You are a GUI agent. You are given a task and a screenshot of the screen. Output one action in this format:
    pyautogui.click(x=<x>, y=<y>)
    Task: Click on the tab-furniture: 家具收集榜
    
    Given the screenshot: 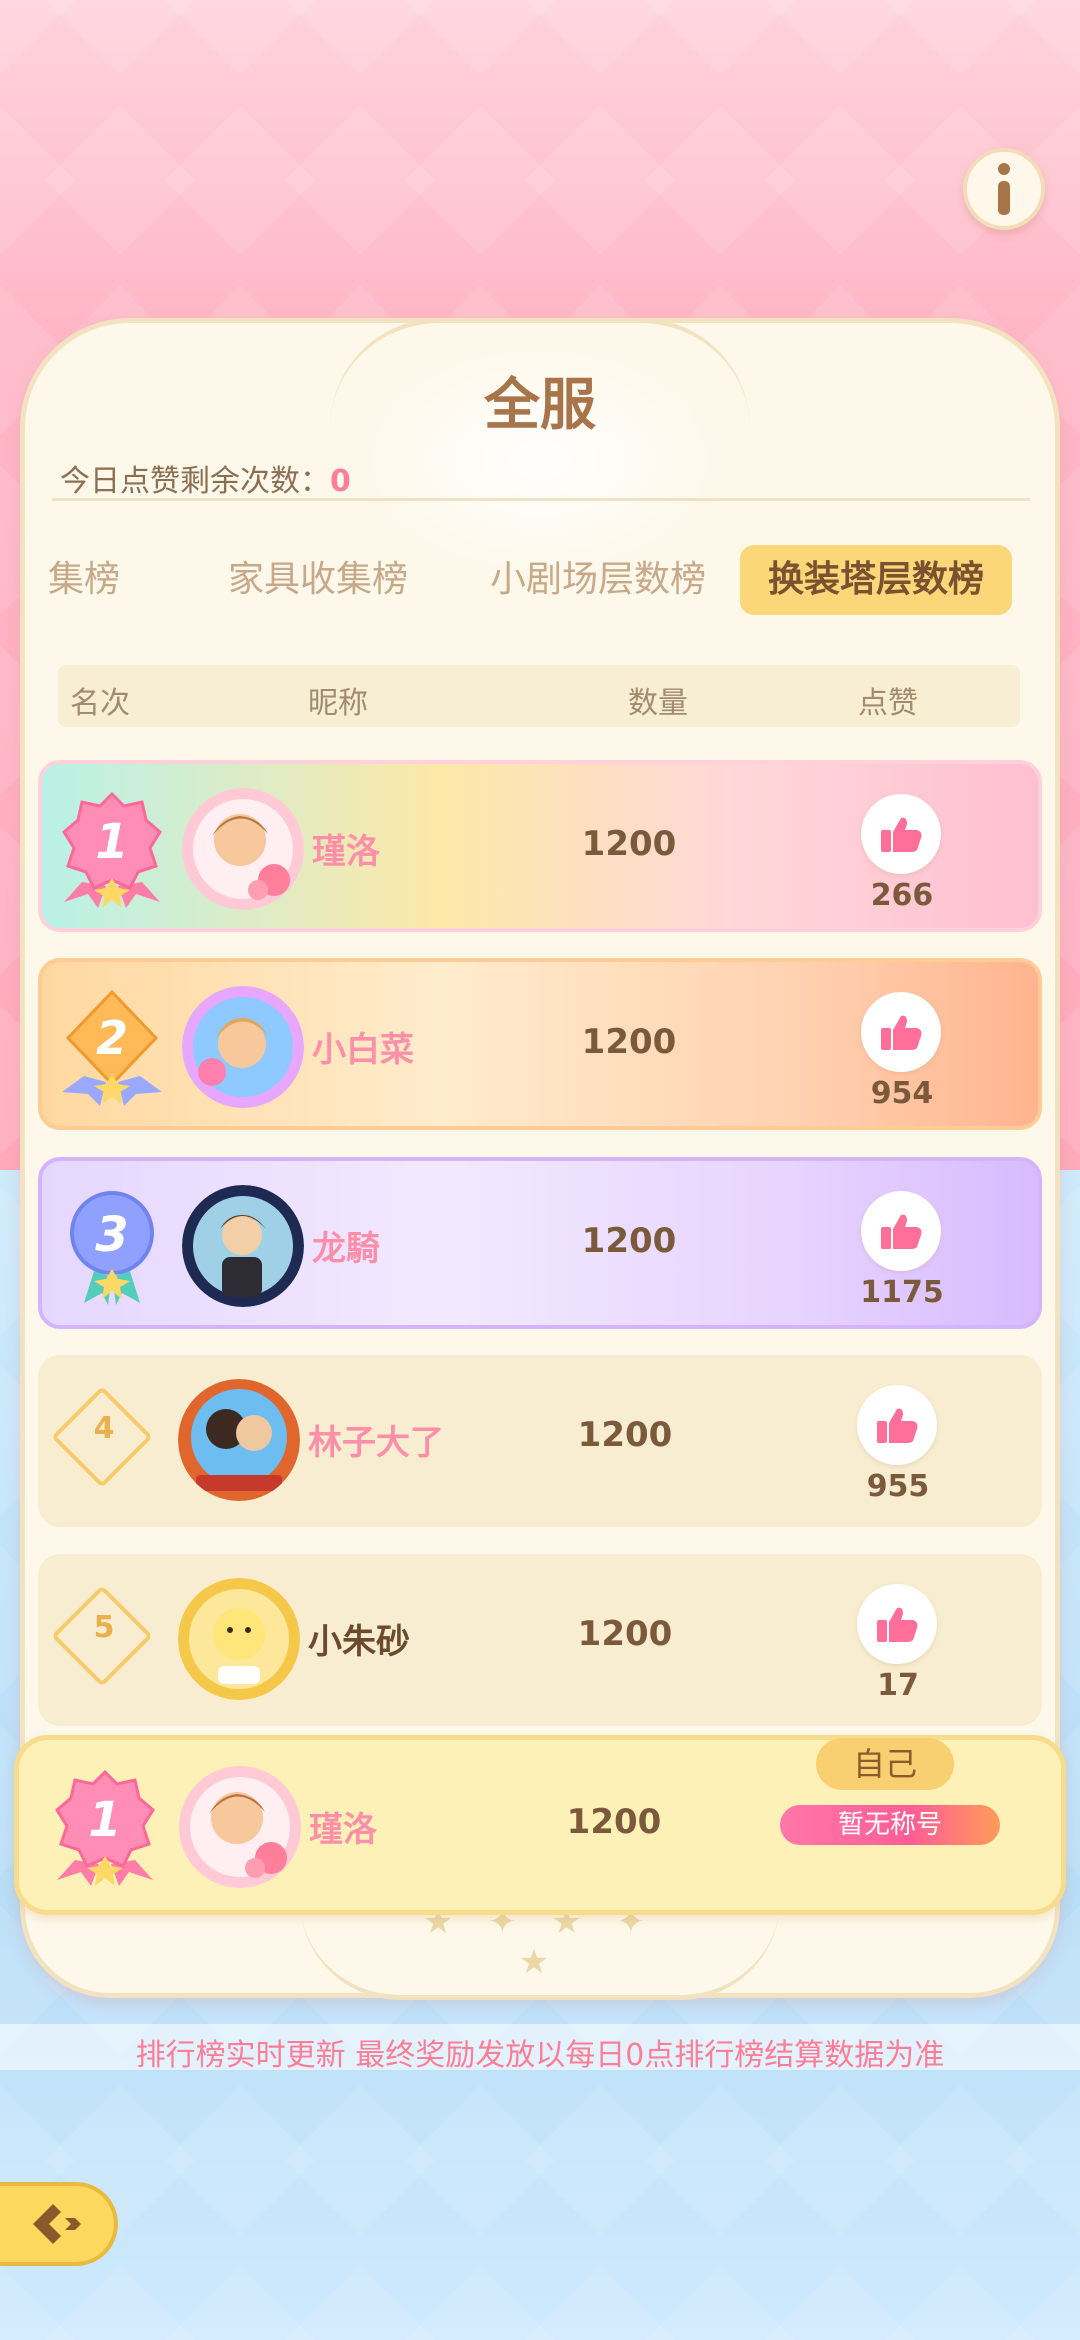 What is the action you would take?
    pyautogui.click(x=318, y=580)
    